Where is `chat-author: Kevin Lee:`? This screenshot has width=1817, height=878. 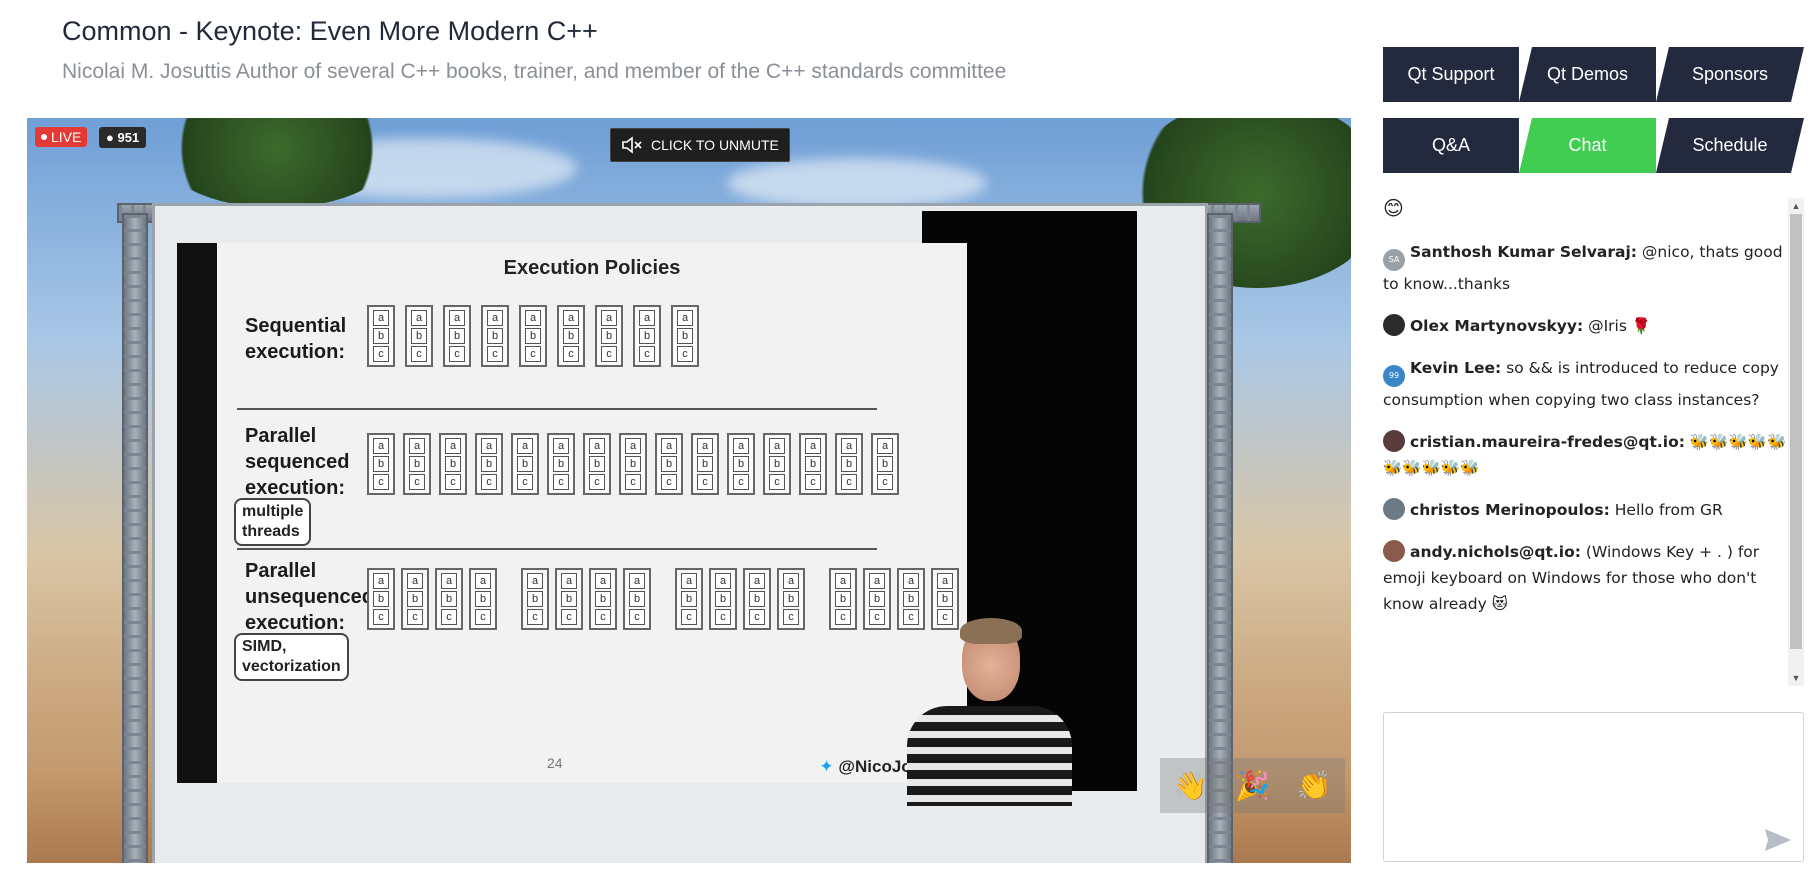
chat-author: Kevin Lee: is located at coordinates (1456, 368).